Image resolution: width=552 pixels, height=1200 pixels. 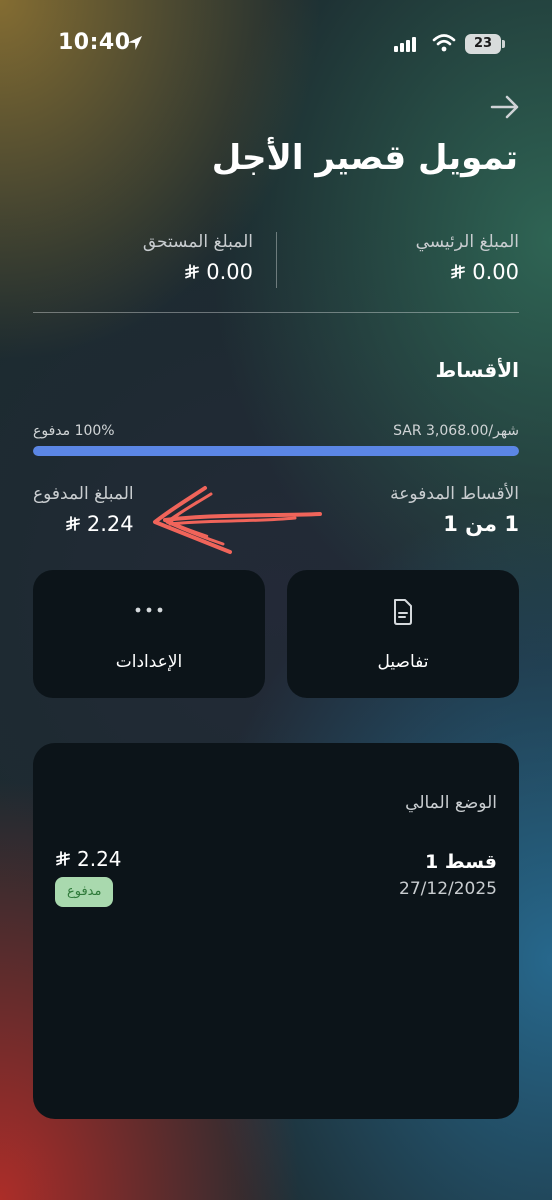 What do you see at coordinates (149, 662) in the screenshot?
I see `settings-label: الإعدادات` at bounding box center [149, 662].